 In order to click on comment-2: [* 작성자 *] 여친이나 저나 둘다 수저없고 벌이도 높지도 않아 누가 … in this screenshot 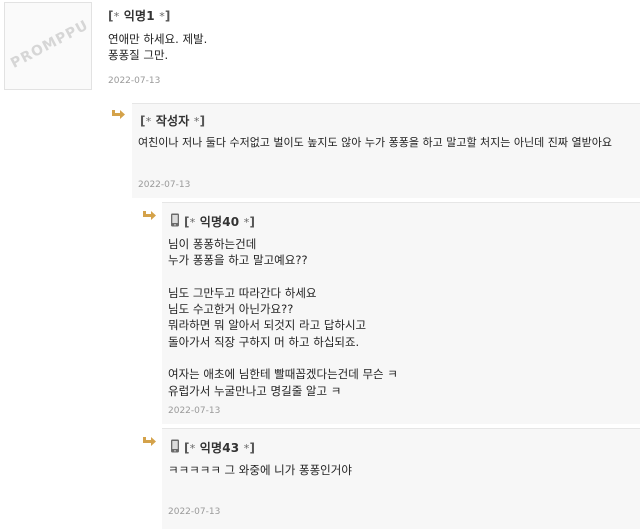, I will do `click(386, 150)`.